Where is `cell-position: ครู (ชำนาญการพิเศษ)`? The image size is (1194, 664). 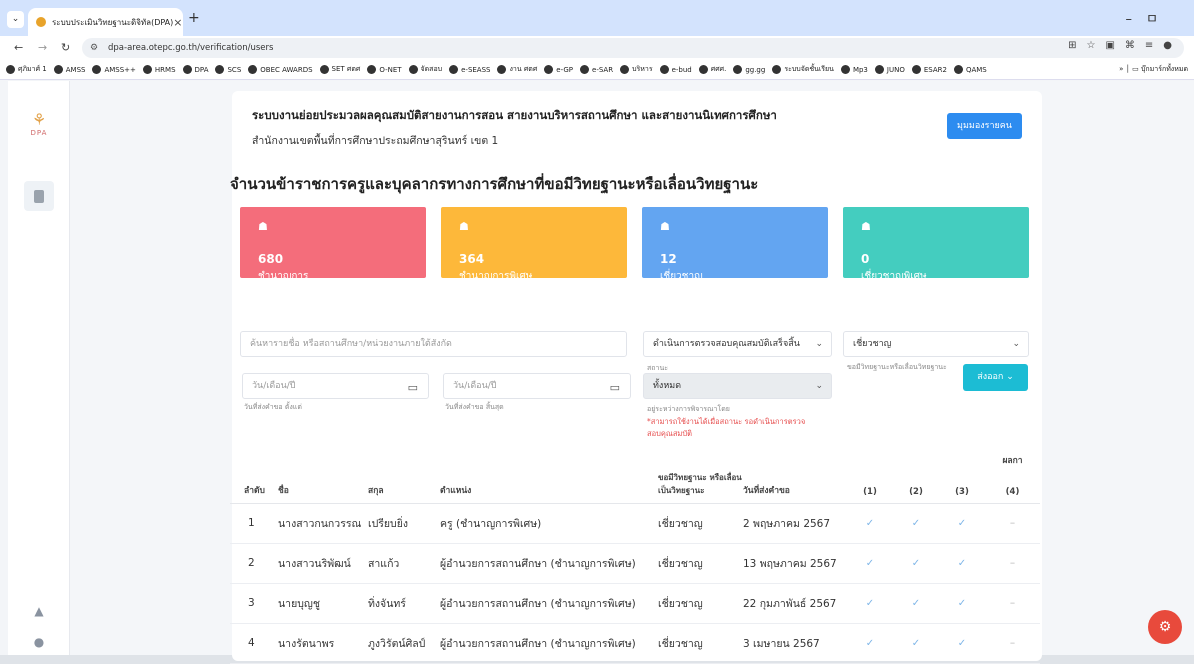
cell-position: ครู (ชำนาญการพิเศษ) is located at coordinates (549, 523).